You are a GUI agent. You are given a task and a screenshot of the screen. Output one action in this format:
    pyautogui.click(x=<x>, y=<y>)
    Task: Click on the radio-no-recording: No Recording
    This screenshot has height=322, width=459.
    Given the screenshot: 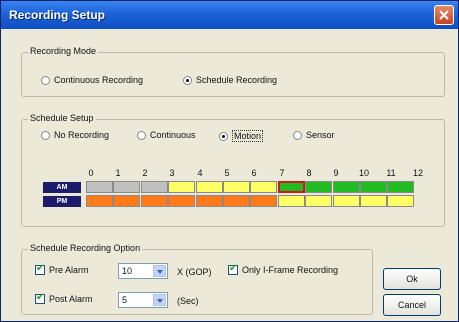 What is the action you would take?
    pyautogui.click(x=75, y=135)
    